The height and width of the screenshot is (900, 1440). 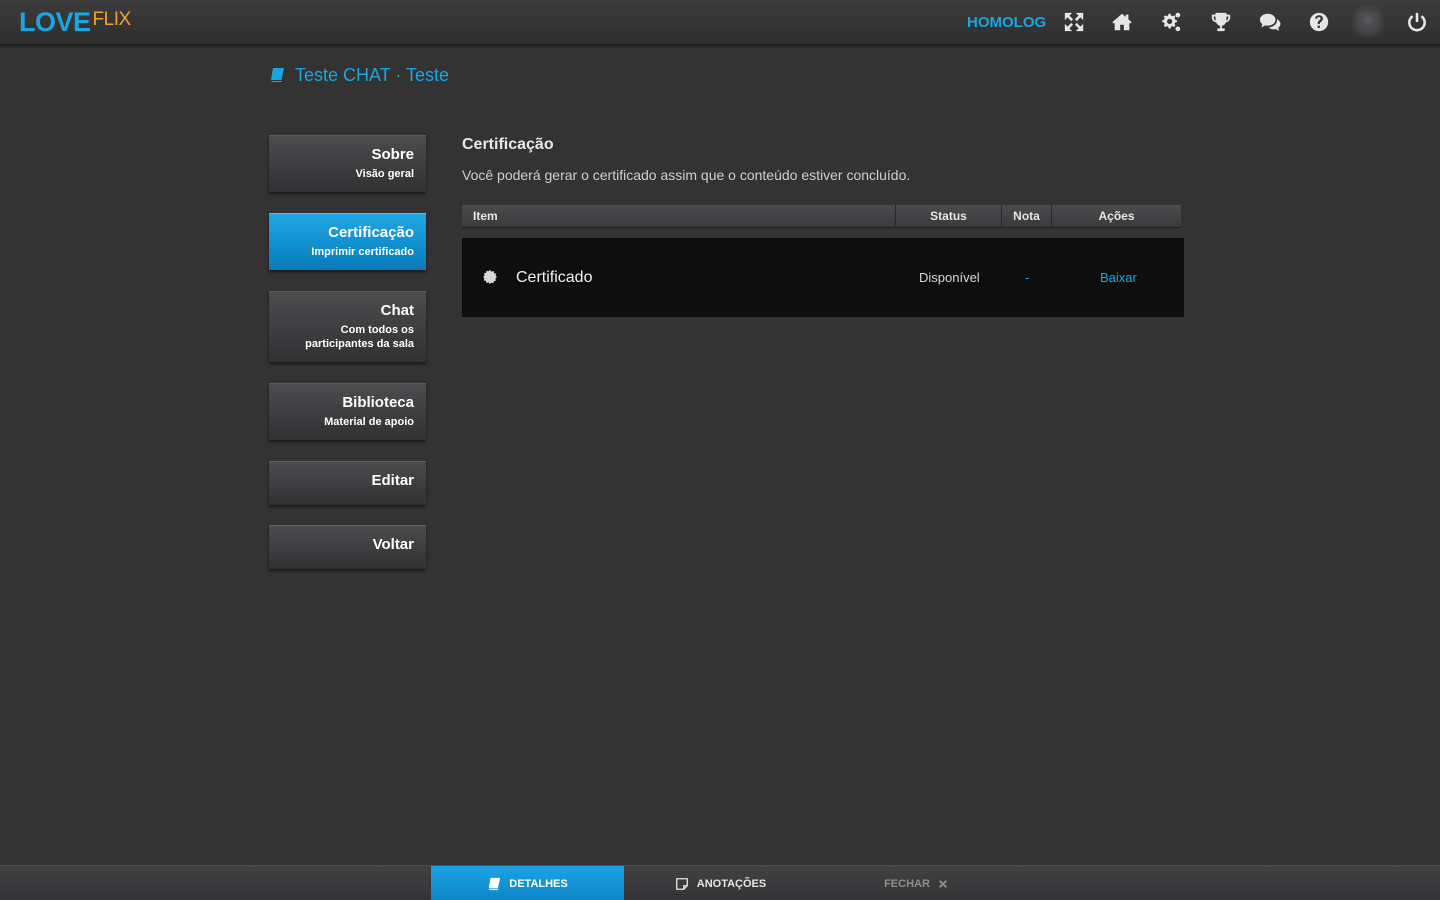 What do you see at coordinates (1027, 277) in the screenshot?
I see `row-grade: -` at bounding box center [1027, 277].